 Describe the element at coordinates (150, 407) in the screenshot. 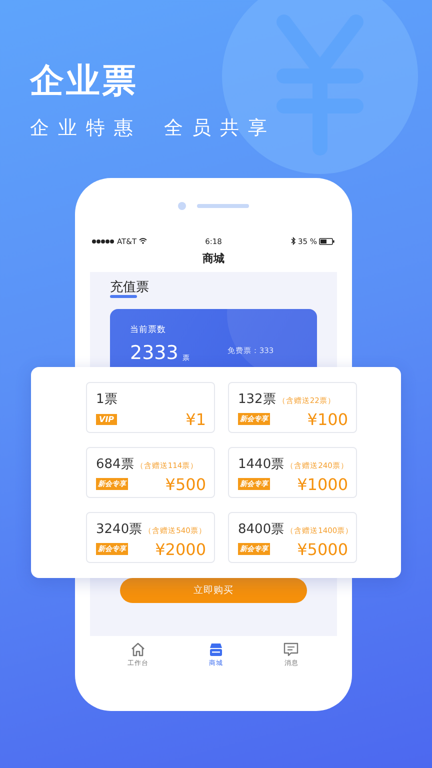

I see `package-card: 1票 VIP ¥1` at that location.